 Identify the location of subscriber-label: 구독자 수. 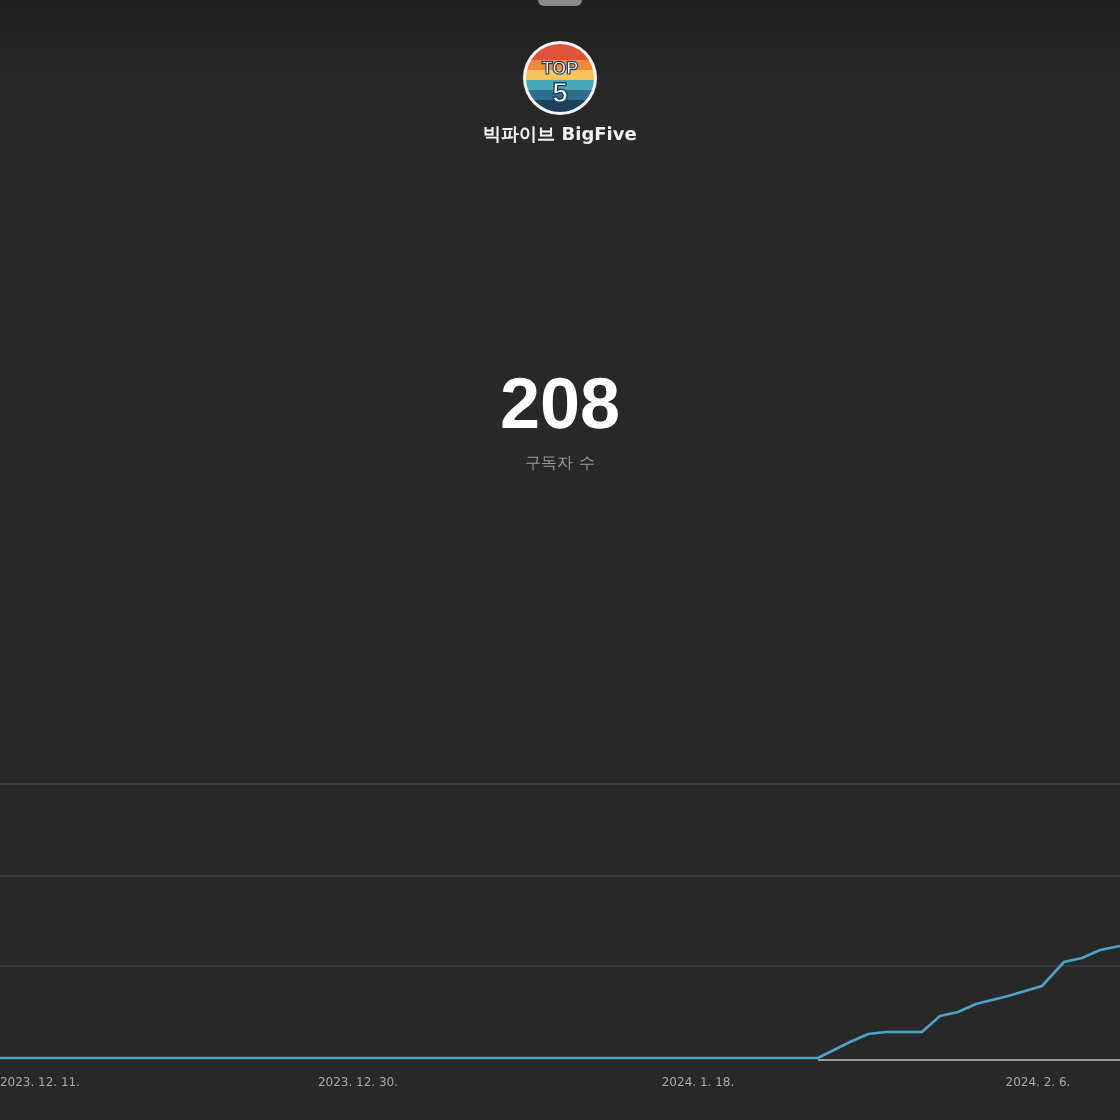
(560, 463).